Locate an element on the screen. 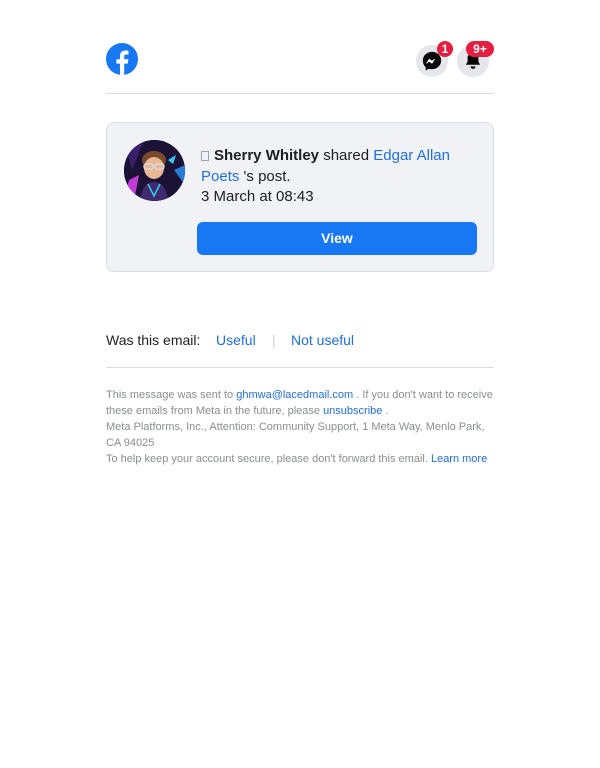 The width and height of the screenshot is (600, 768). recipient-email-link: ghmwa@lacedmail.com is located at coordinates (294, 395).